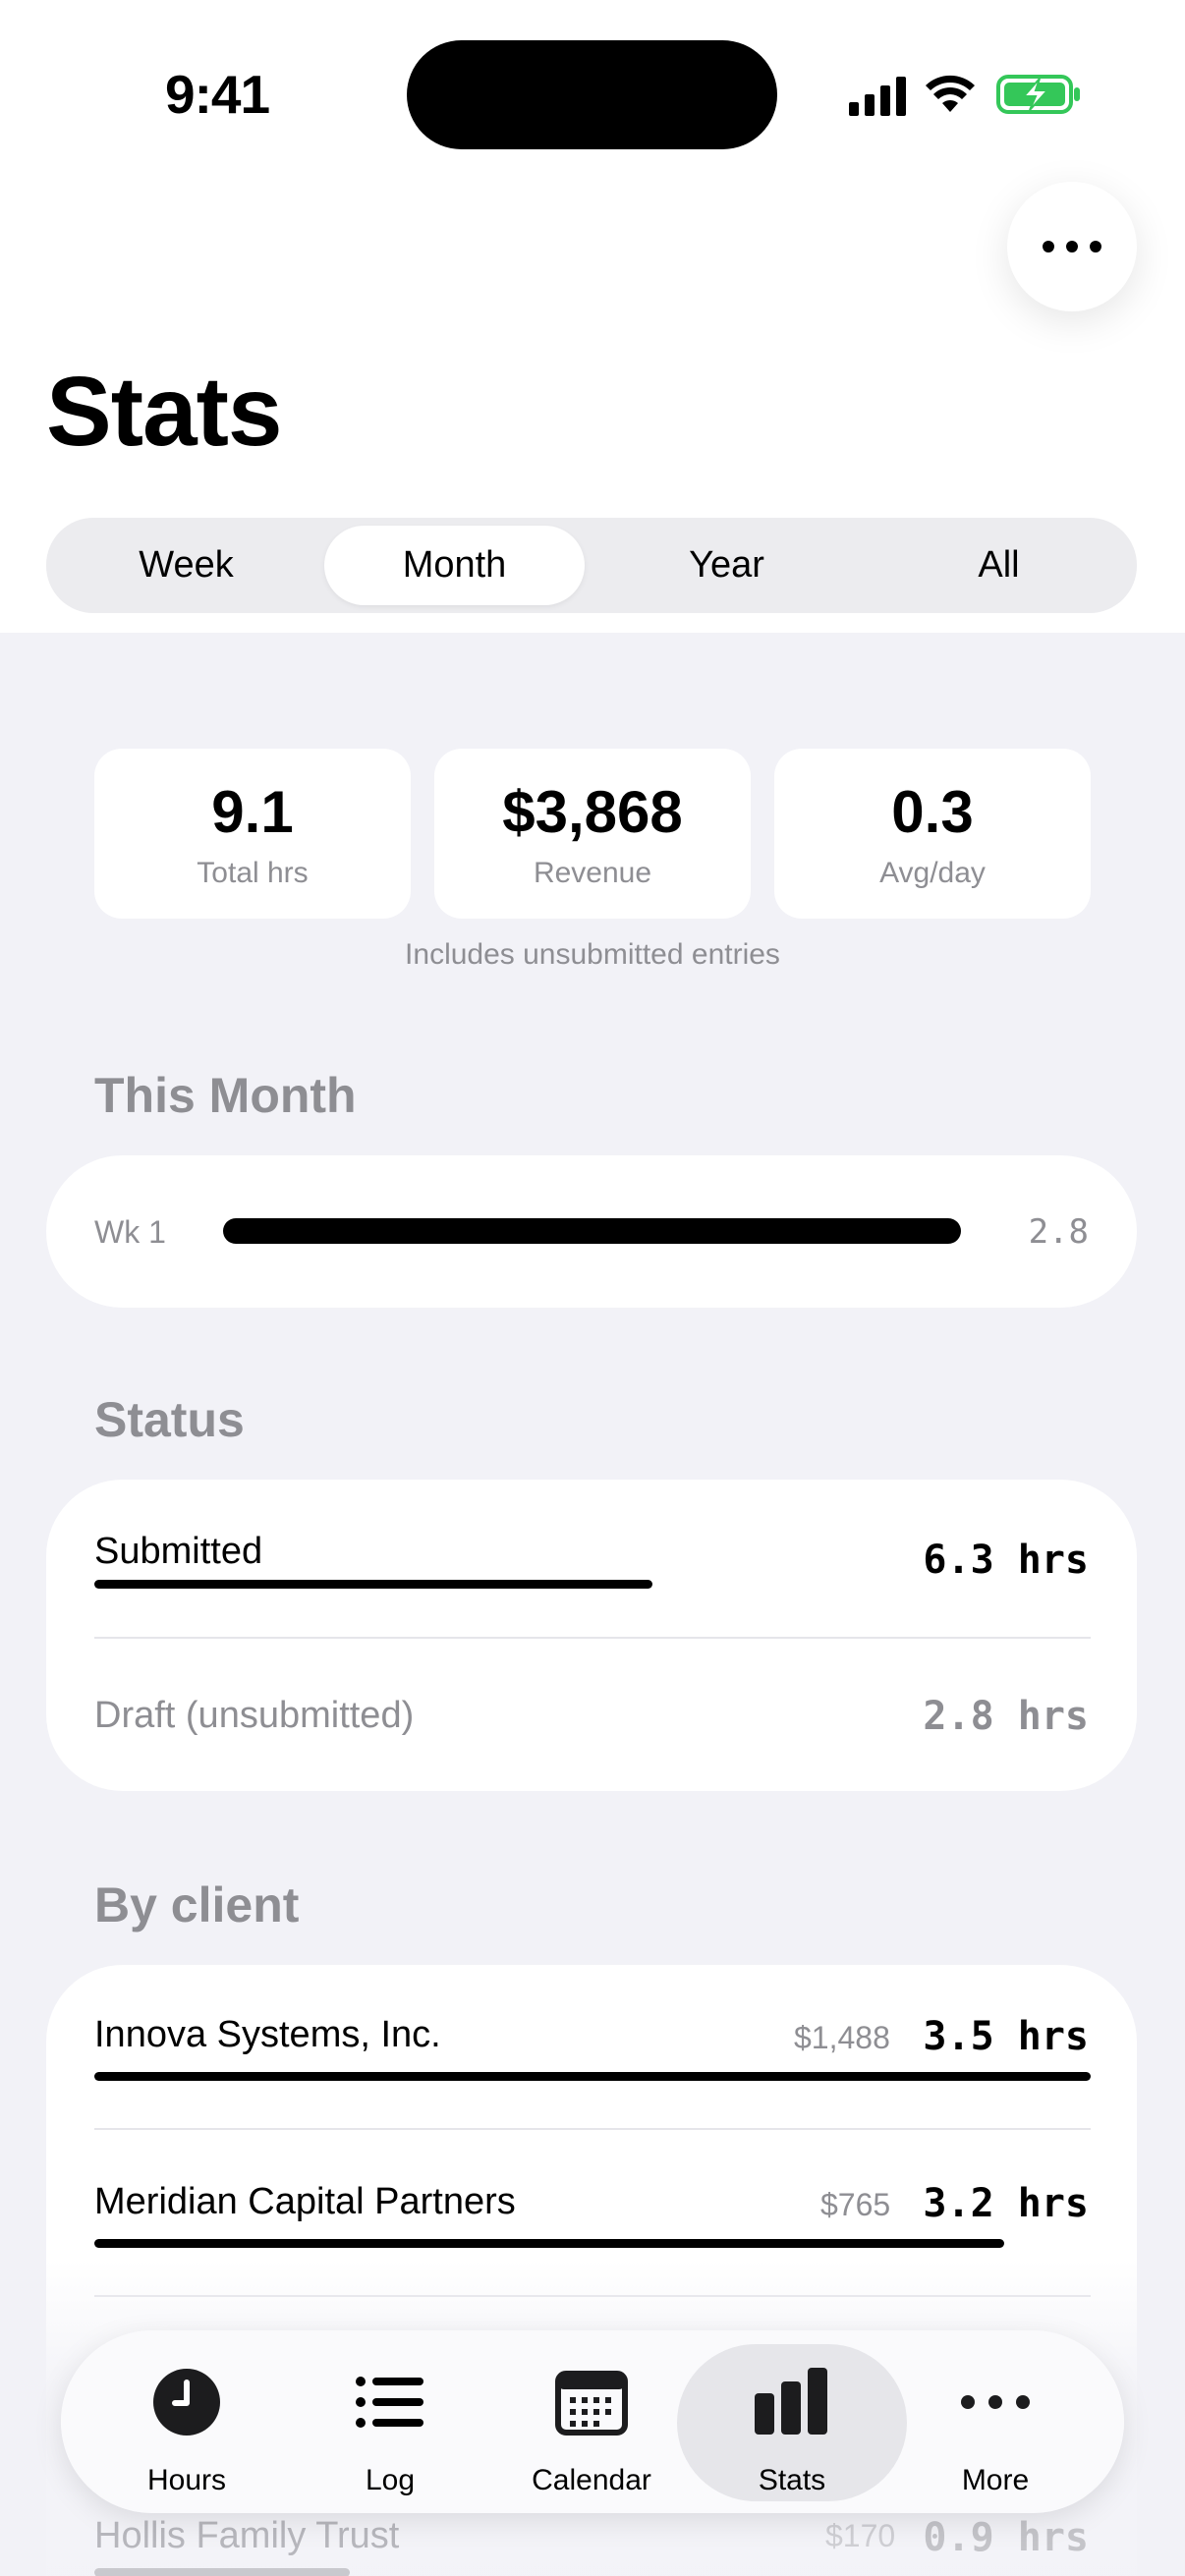  What do you see at coordinates (186, 2402) in the screenshot?
I see `clock-icon` at bounding box center [186, 2402].